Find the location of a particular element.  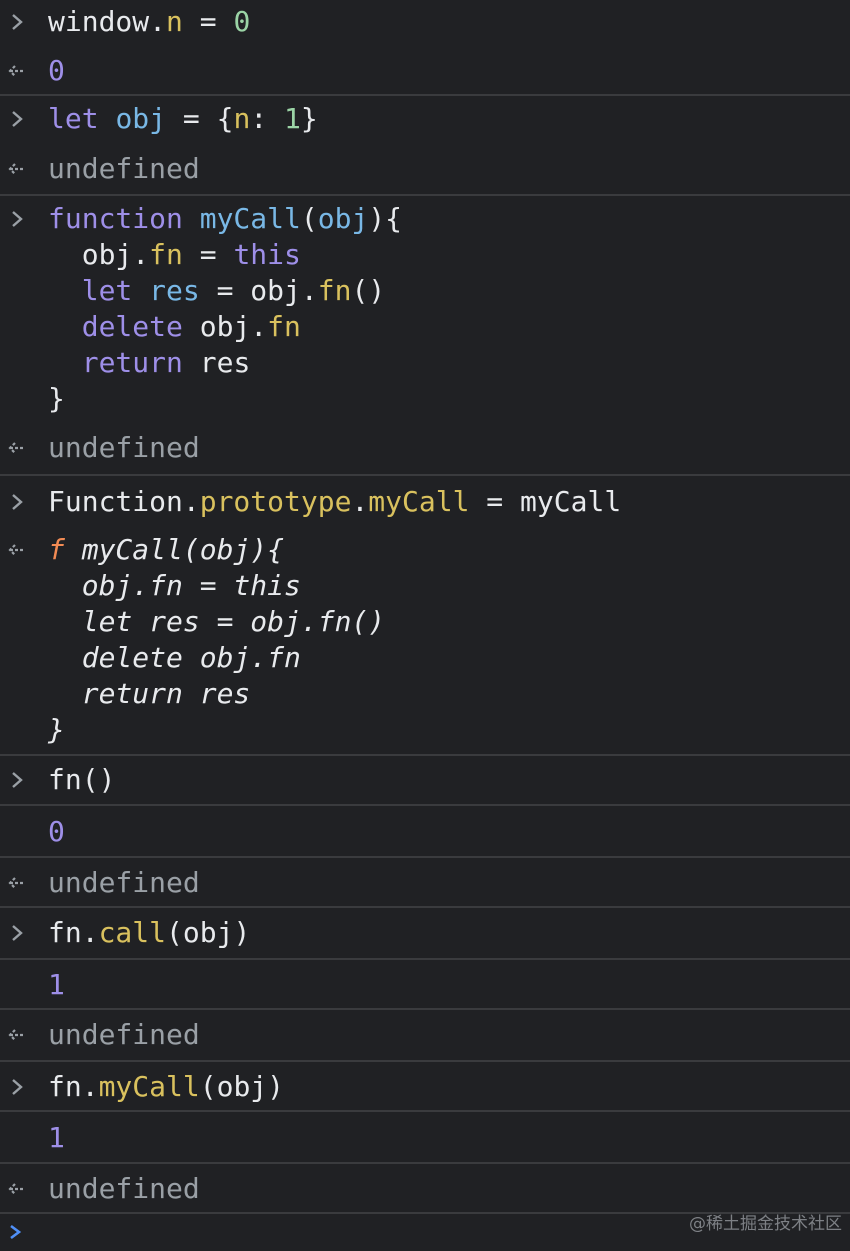

token: () is located at coordinates (368, 290).